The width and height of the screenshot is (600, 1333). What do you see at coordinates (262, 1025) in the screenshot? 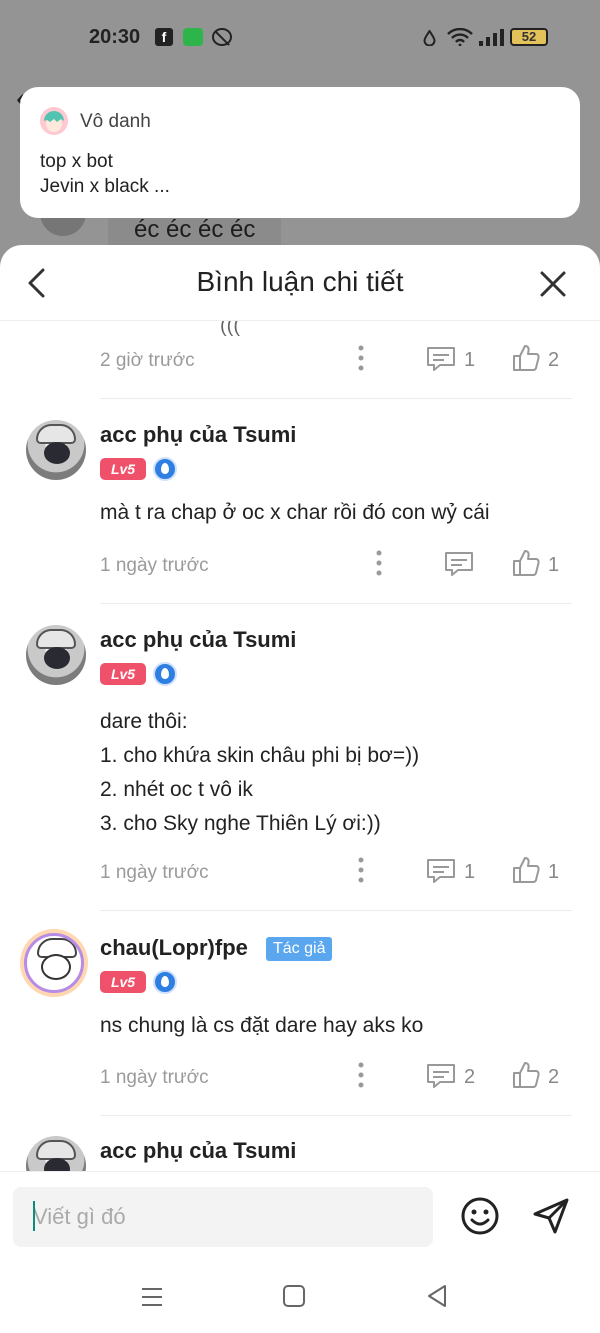
I see `comment-text: ns chung là cs đặt dare hay aks ko` at bounding box center [262, 1025].